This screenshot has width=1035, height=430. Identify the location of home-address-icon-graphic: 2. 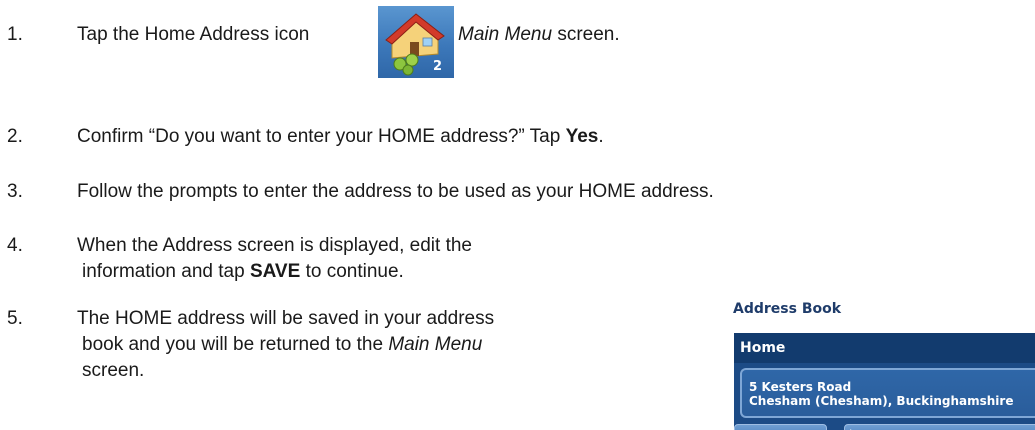
(415, 44).